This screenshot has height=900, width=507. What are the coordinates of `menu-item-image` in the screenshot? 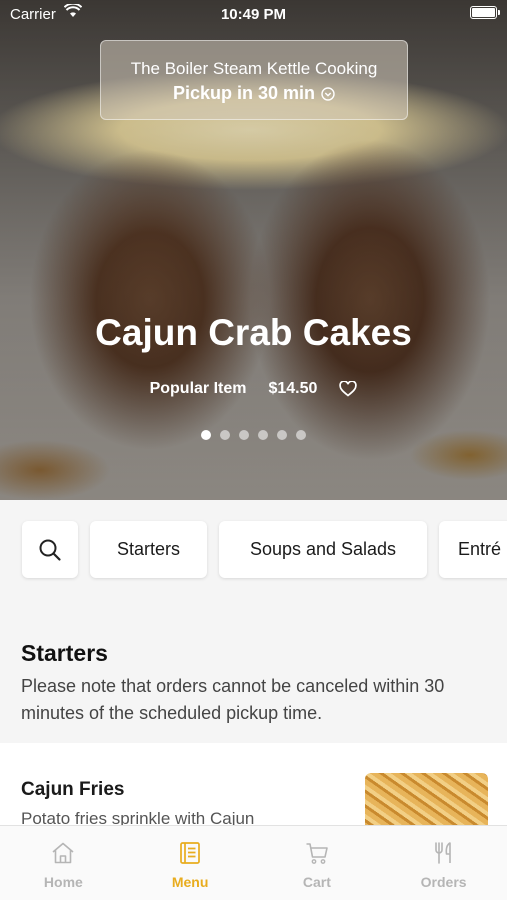 It's located at (426, 803).